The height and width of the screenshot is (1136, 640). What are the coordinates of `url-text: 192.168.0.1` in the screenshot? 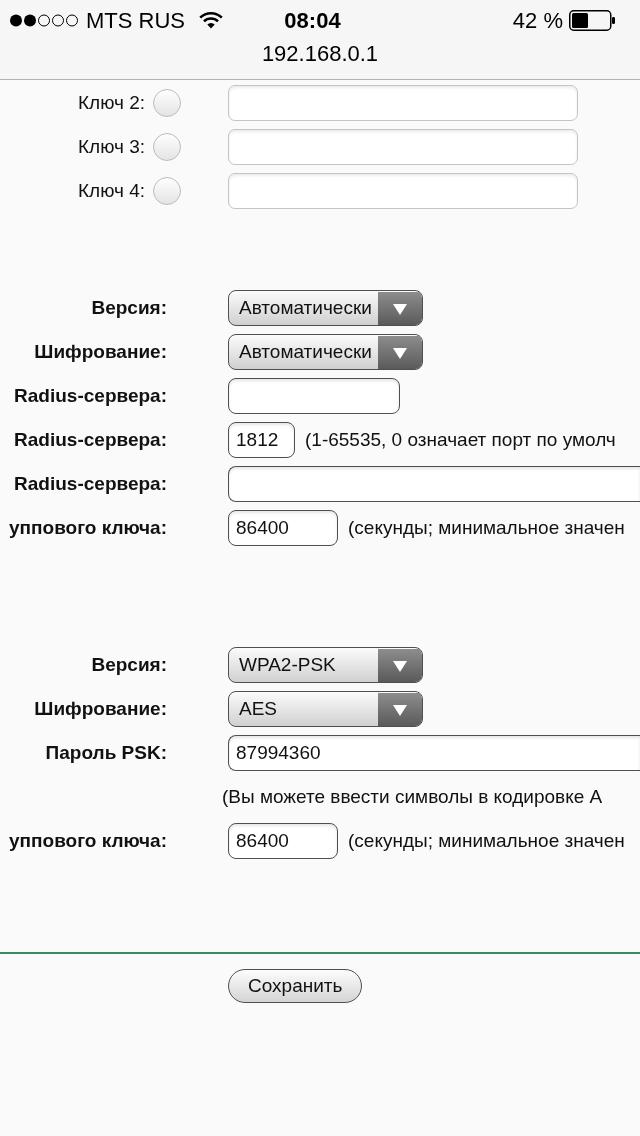 It's located at (320, 54).